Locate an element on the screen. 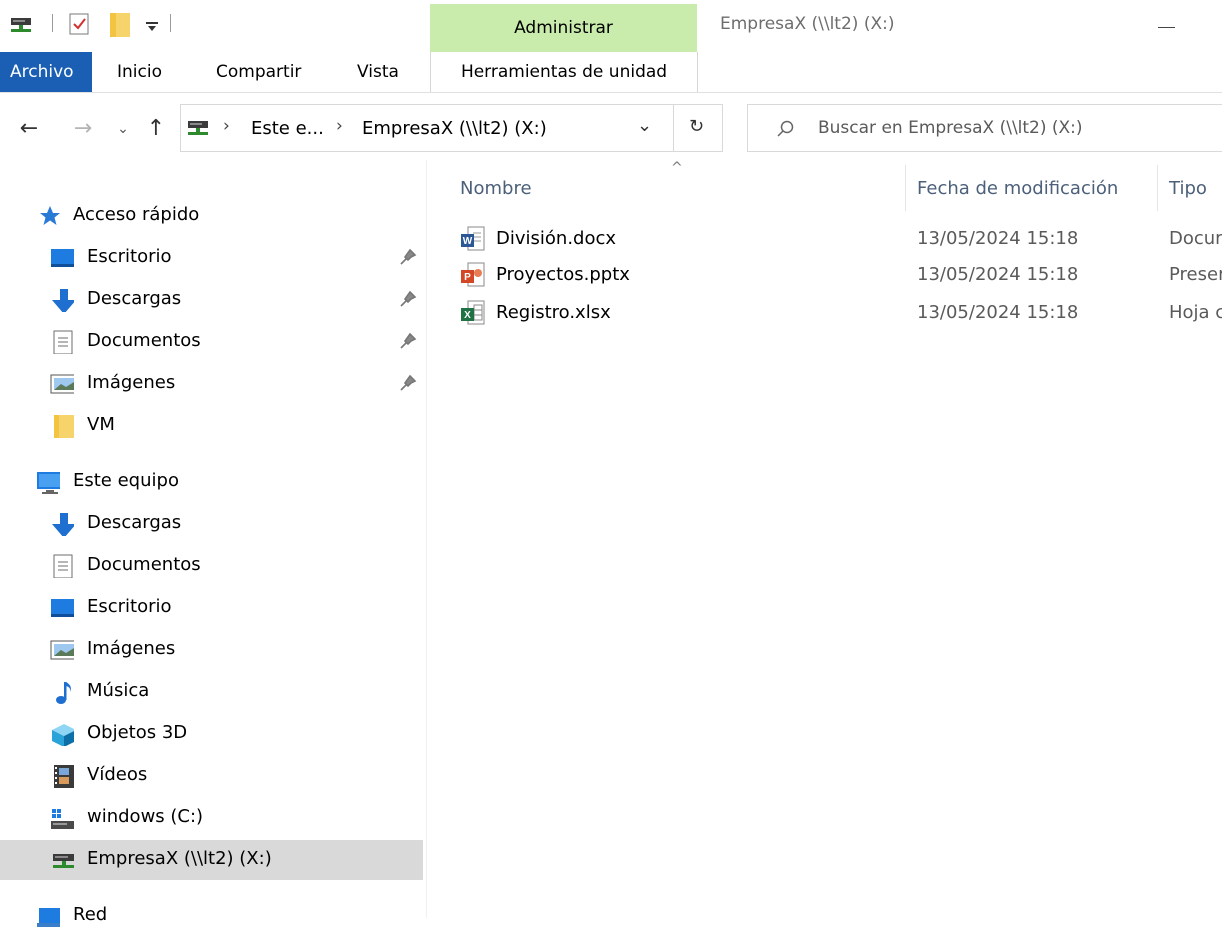 This screenshot has height=936, width=1222. sidebar-item-label: windows (C:) is located at coordinates (145, 816).